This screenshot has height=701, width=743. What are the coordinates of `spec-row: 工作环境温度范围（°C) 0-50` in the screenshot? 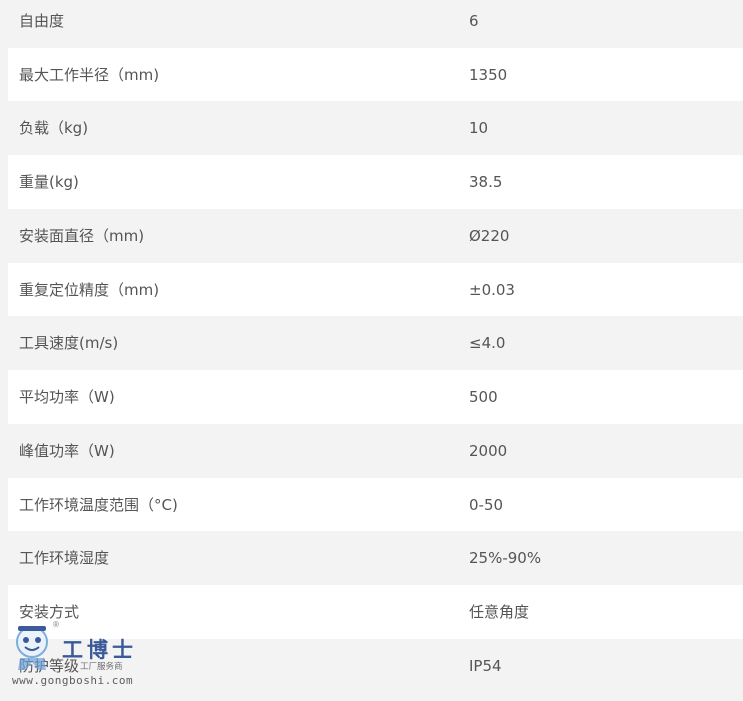 It's located at (375, 505).